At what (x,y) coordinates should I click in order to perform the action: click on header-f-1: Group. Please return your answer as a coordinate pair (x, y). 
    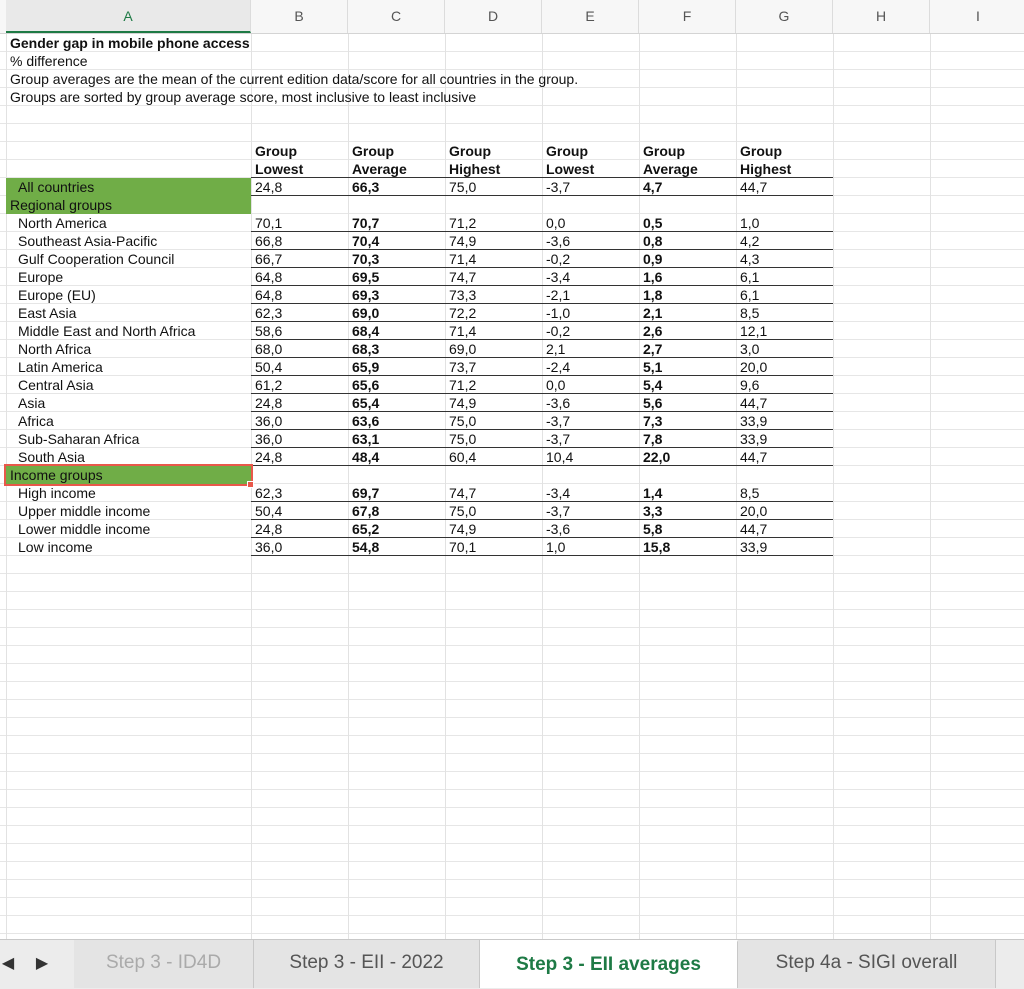
    Looking at the image, I should click on (662, 151).